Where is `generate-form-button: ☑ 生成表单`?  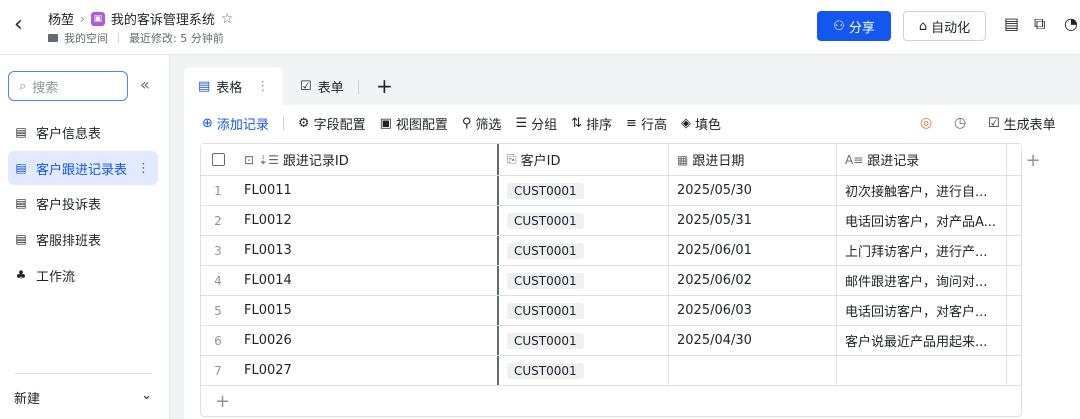
generate-form-button: ☑ 生成表单 is located at coordinates (1022, 123).